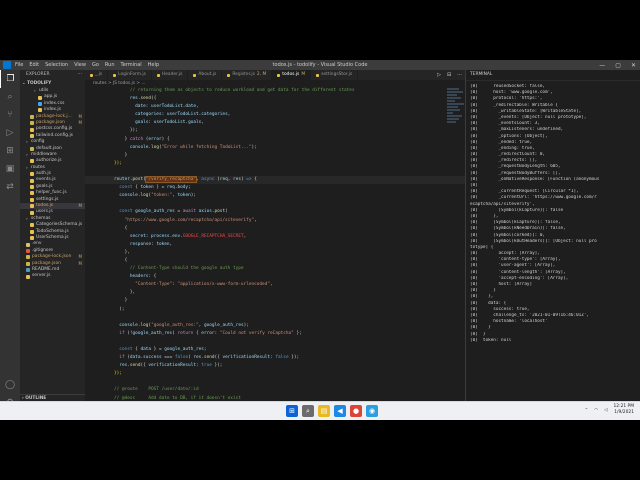  Describe the element at coordinates (275, 374) in the screenshot. I see `code-line: });` at that location.